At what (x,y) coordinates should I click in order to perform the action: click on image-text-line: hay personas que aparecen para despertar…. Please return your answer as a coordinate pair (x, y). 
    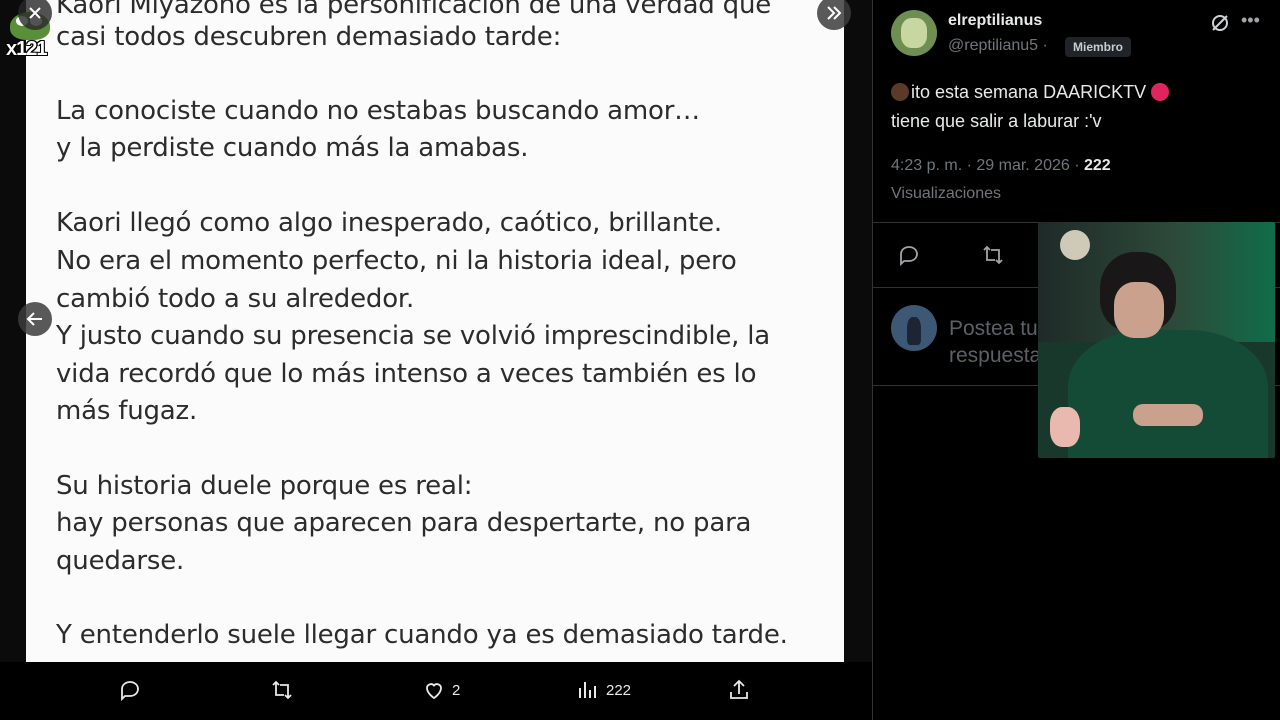
    Looking at the image, I should click on (404, 523).